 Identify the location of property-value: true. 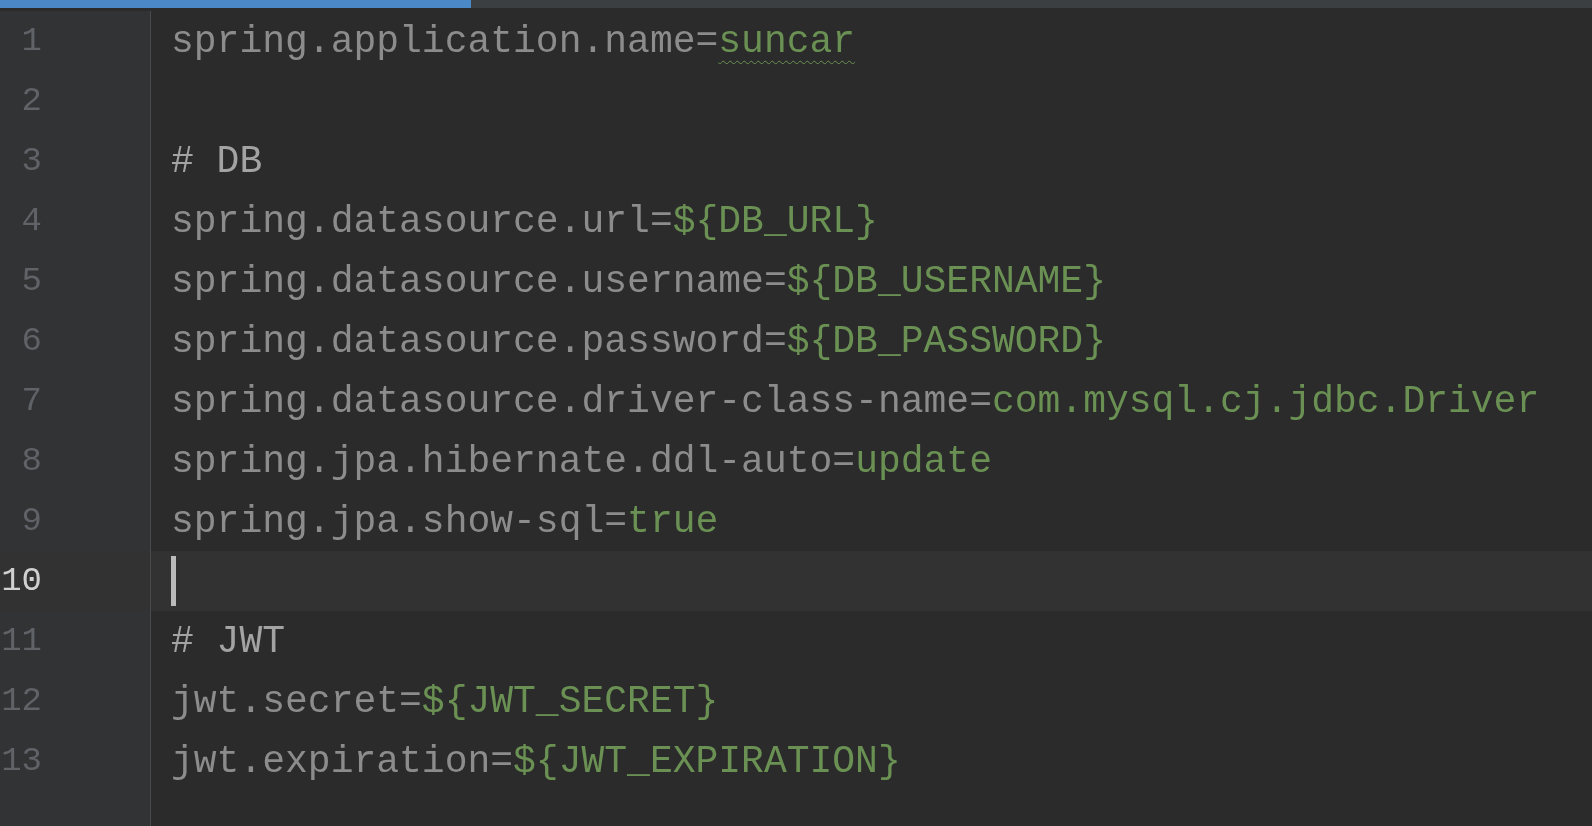
(673, 521).